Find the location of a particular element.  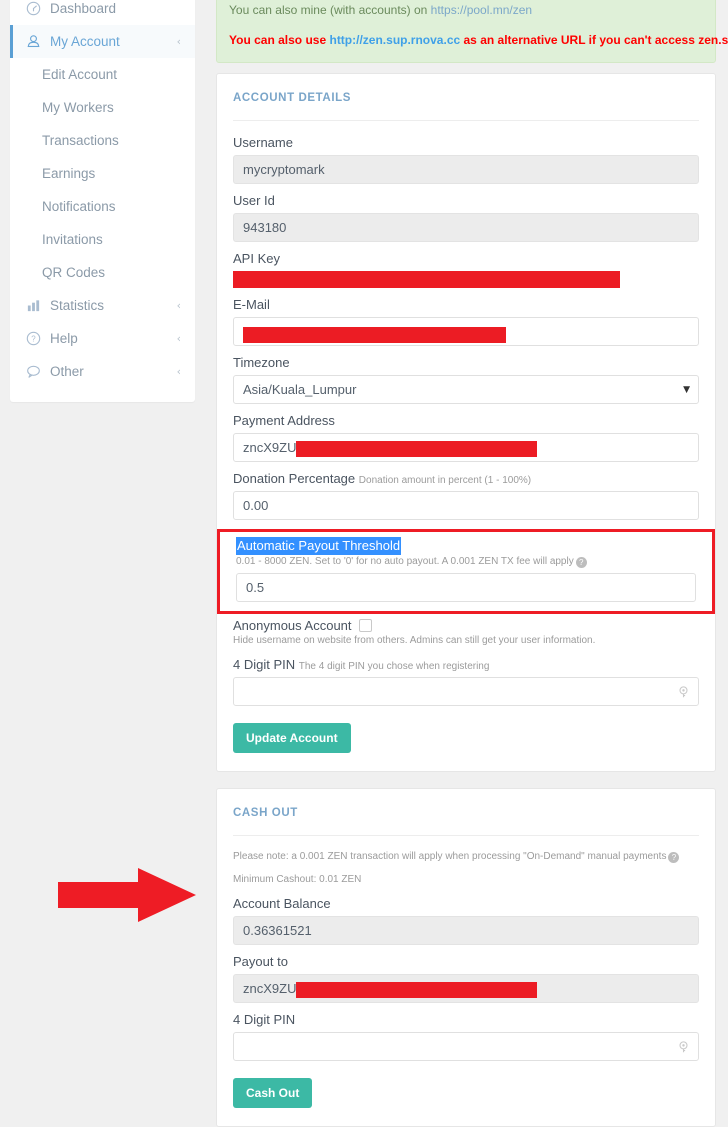

cash-out-button: Cash Out is located at coordinates (273, 1093).